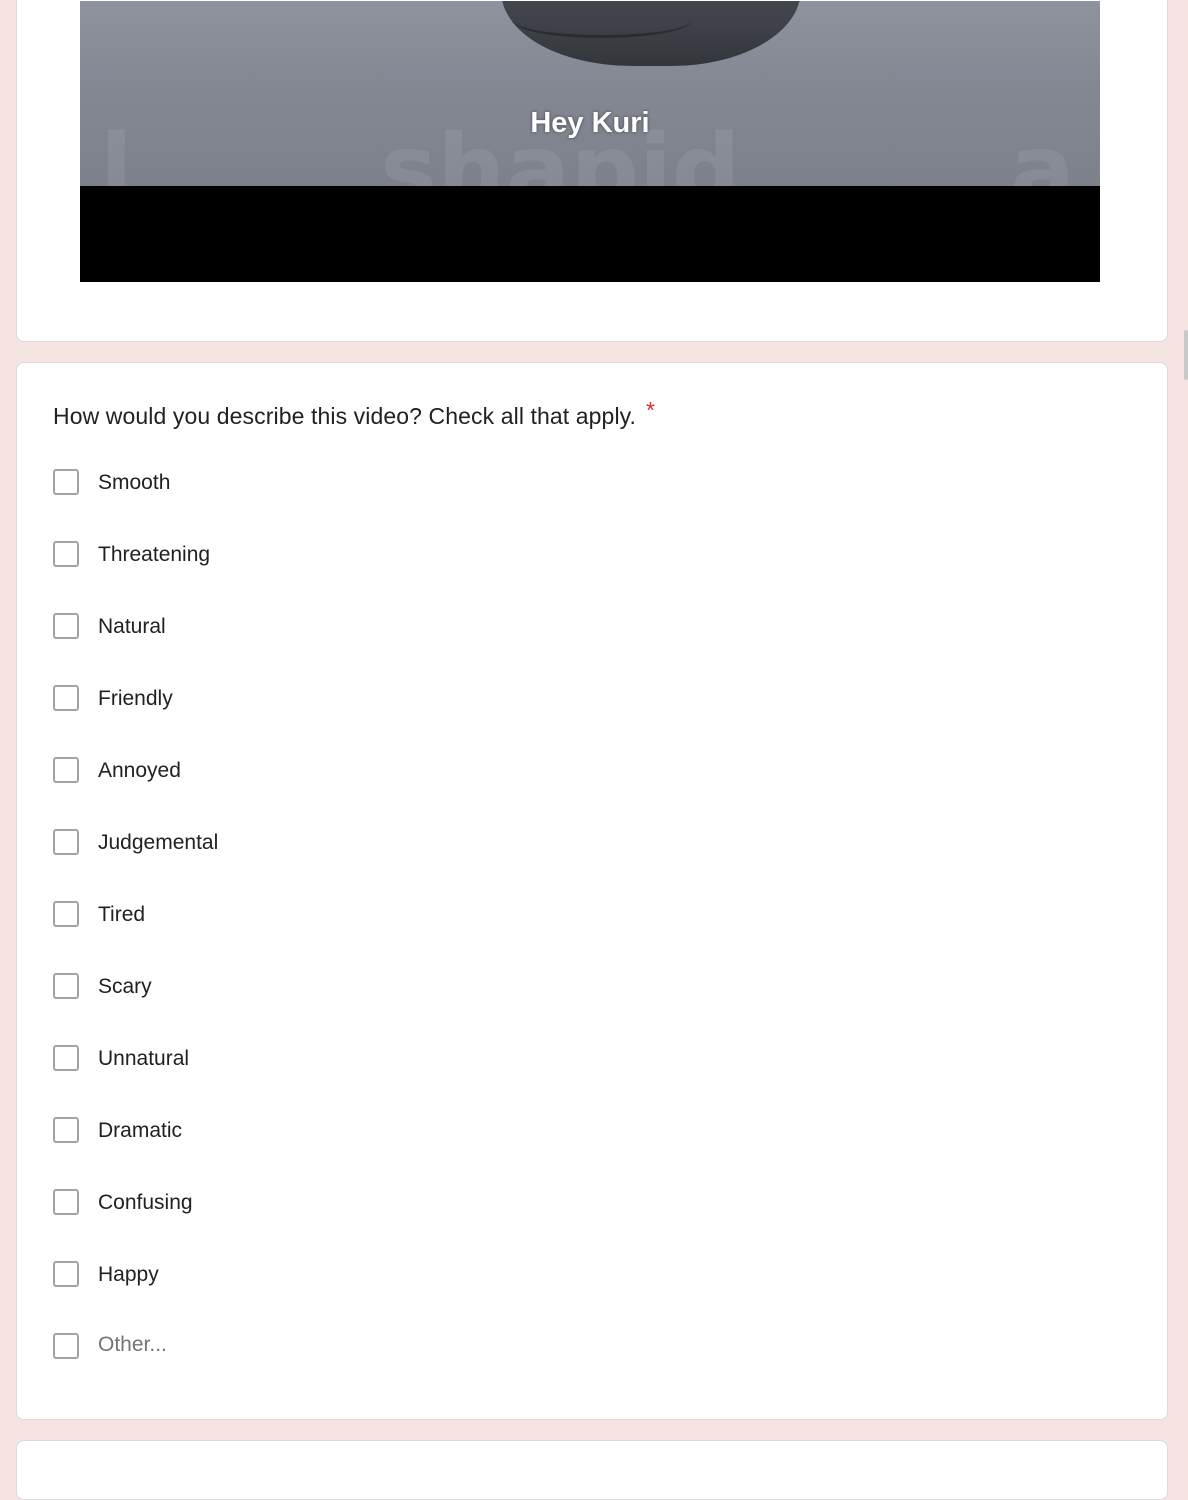 The width and height of the screenshot is (1188, 1500). Describe the element at coordinates (135, 699) in the screenshot. I see `checkbox-label: Friendly` at that location.